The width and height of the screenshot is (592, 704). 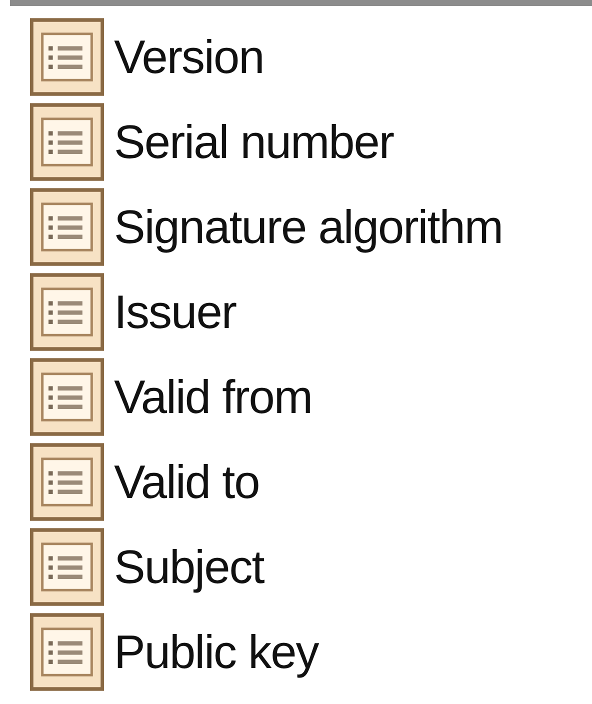 What do you see at coordinates (308, 226) in the screenshot?
I see `field-name: Signature algorithm` at bounding box center [308, 226].